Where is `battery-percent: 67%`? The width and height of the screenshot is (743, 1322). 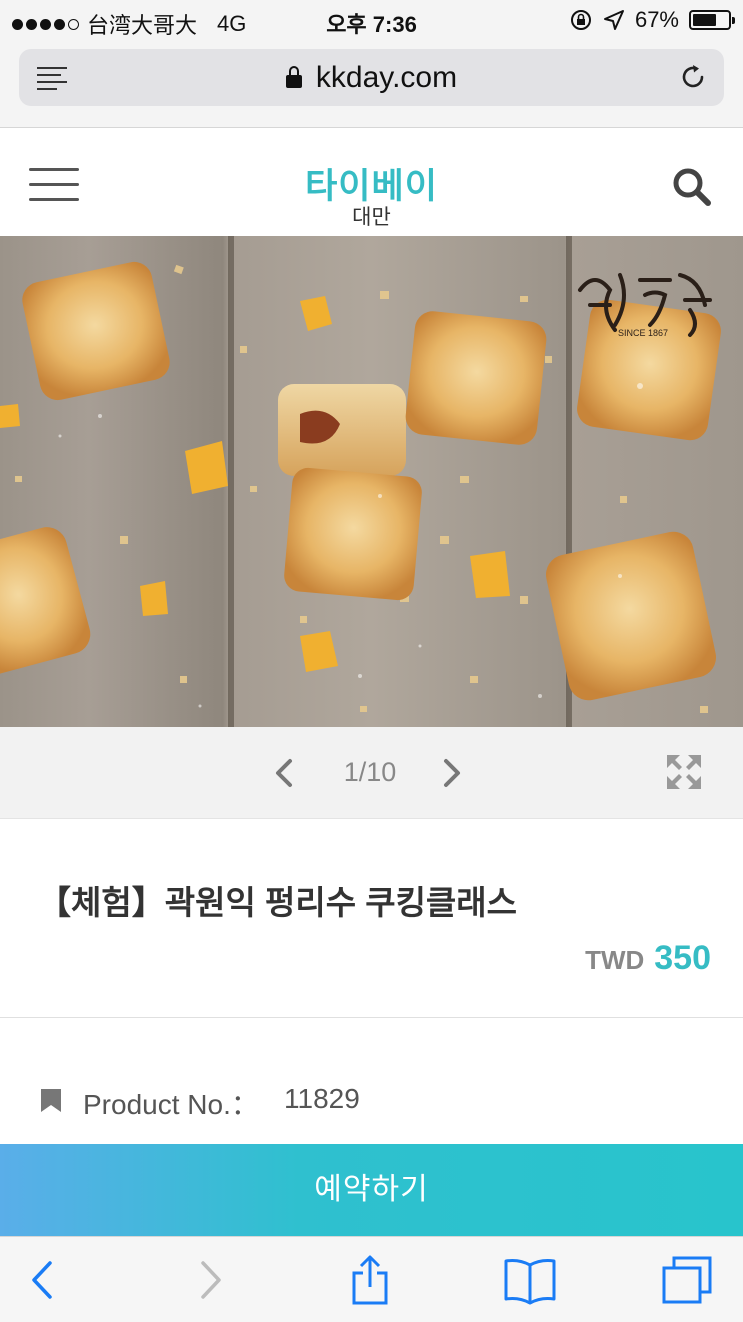
battery-percent: 67% is located at coordinates (656, 19).